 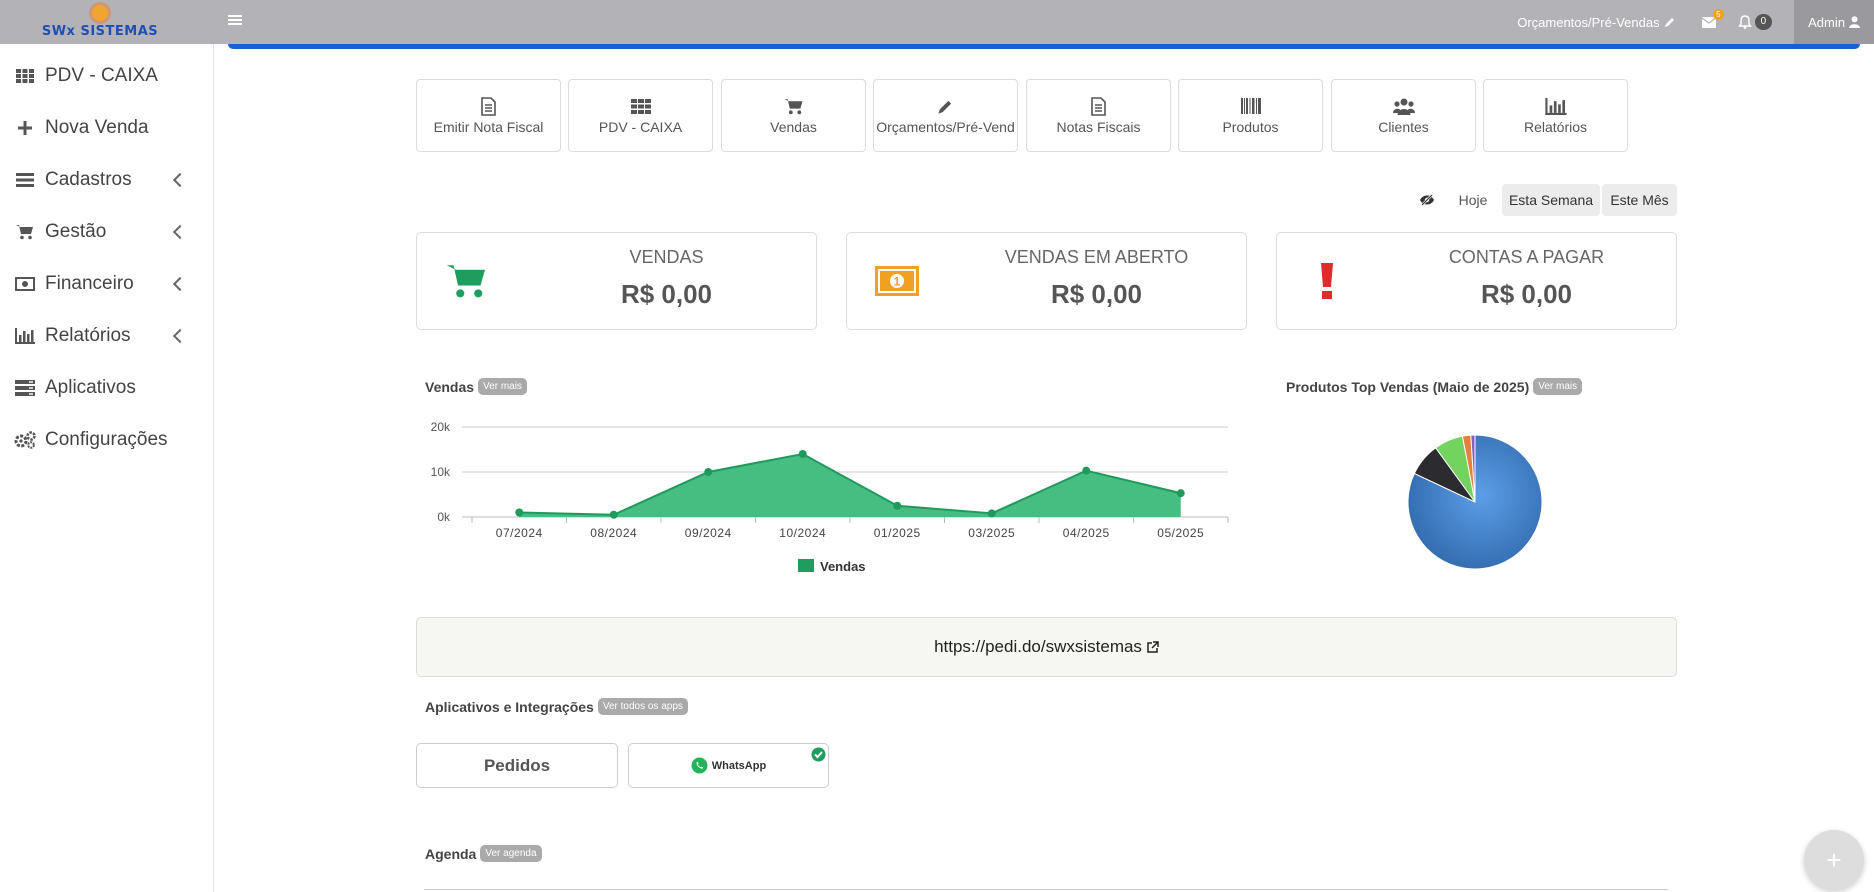 What do you see at coordinates (1763, 22) in the screenshot?
I see `notifications-count: 0` at bounding box center [1763, 22].